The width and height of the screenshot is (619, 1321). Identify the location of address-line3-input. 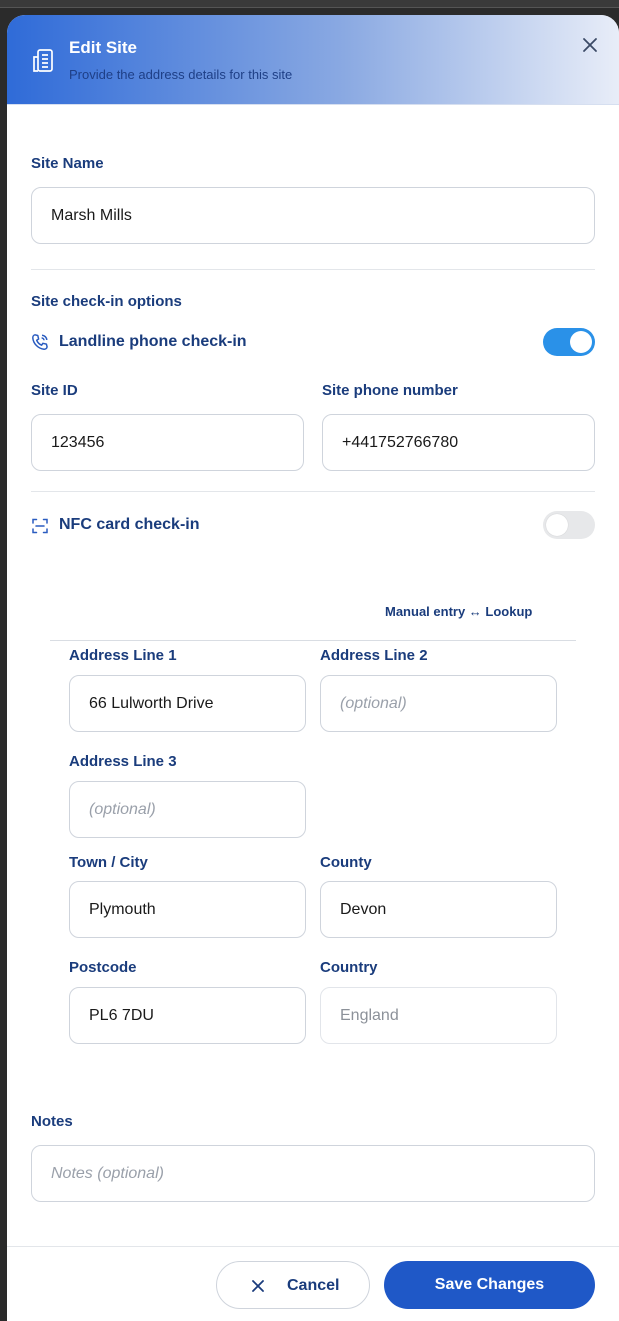
(187, 809).